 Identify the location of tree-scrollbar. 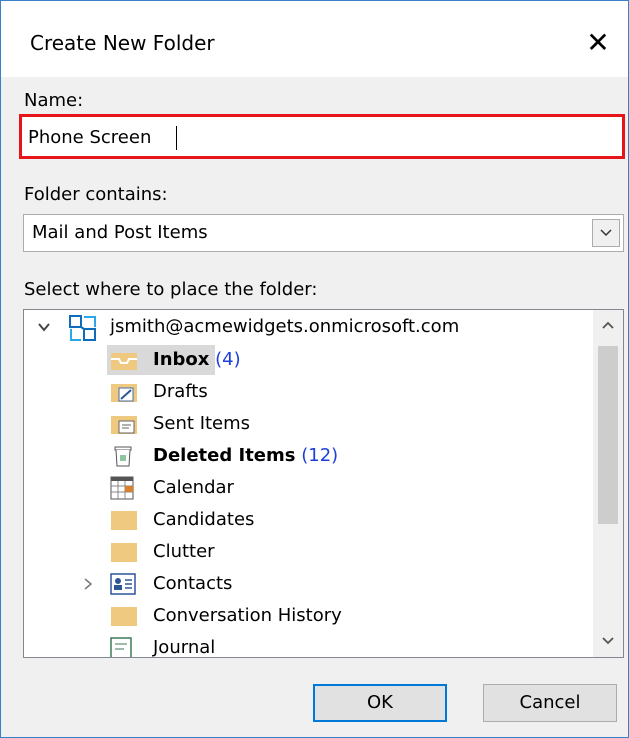
(608, 483).